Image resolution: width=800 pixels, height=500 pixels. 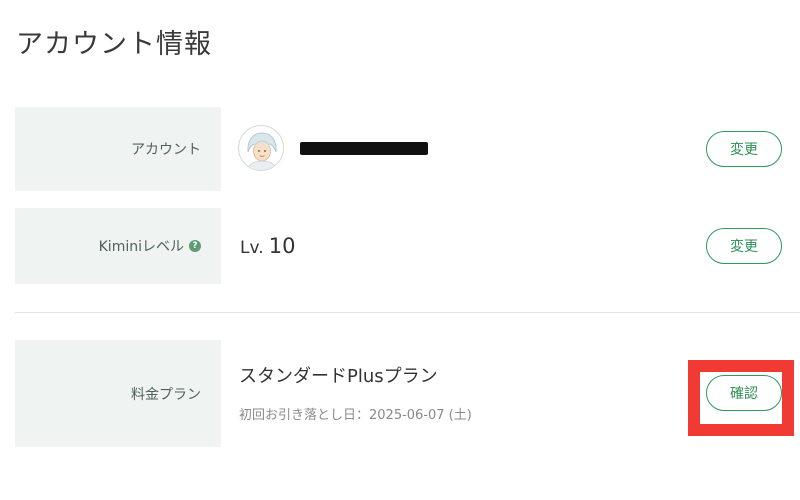 What do you see at coordinates (118, 149) in the screenshot?
I see `account-label-cell: アカウント` at bounding box center [118, 149].